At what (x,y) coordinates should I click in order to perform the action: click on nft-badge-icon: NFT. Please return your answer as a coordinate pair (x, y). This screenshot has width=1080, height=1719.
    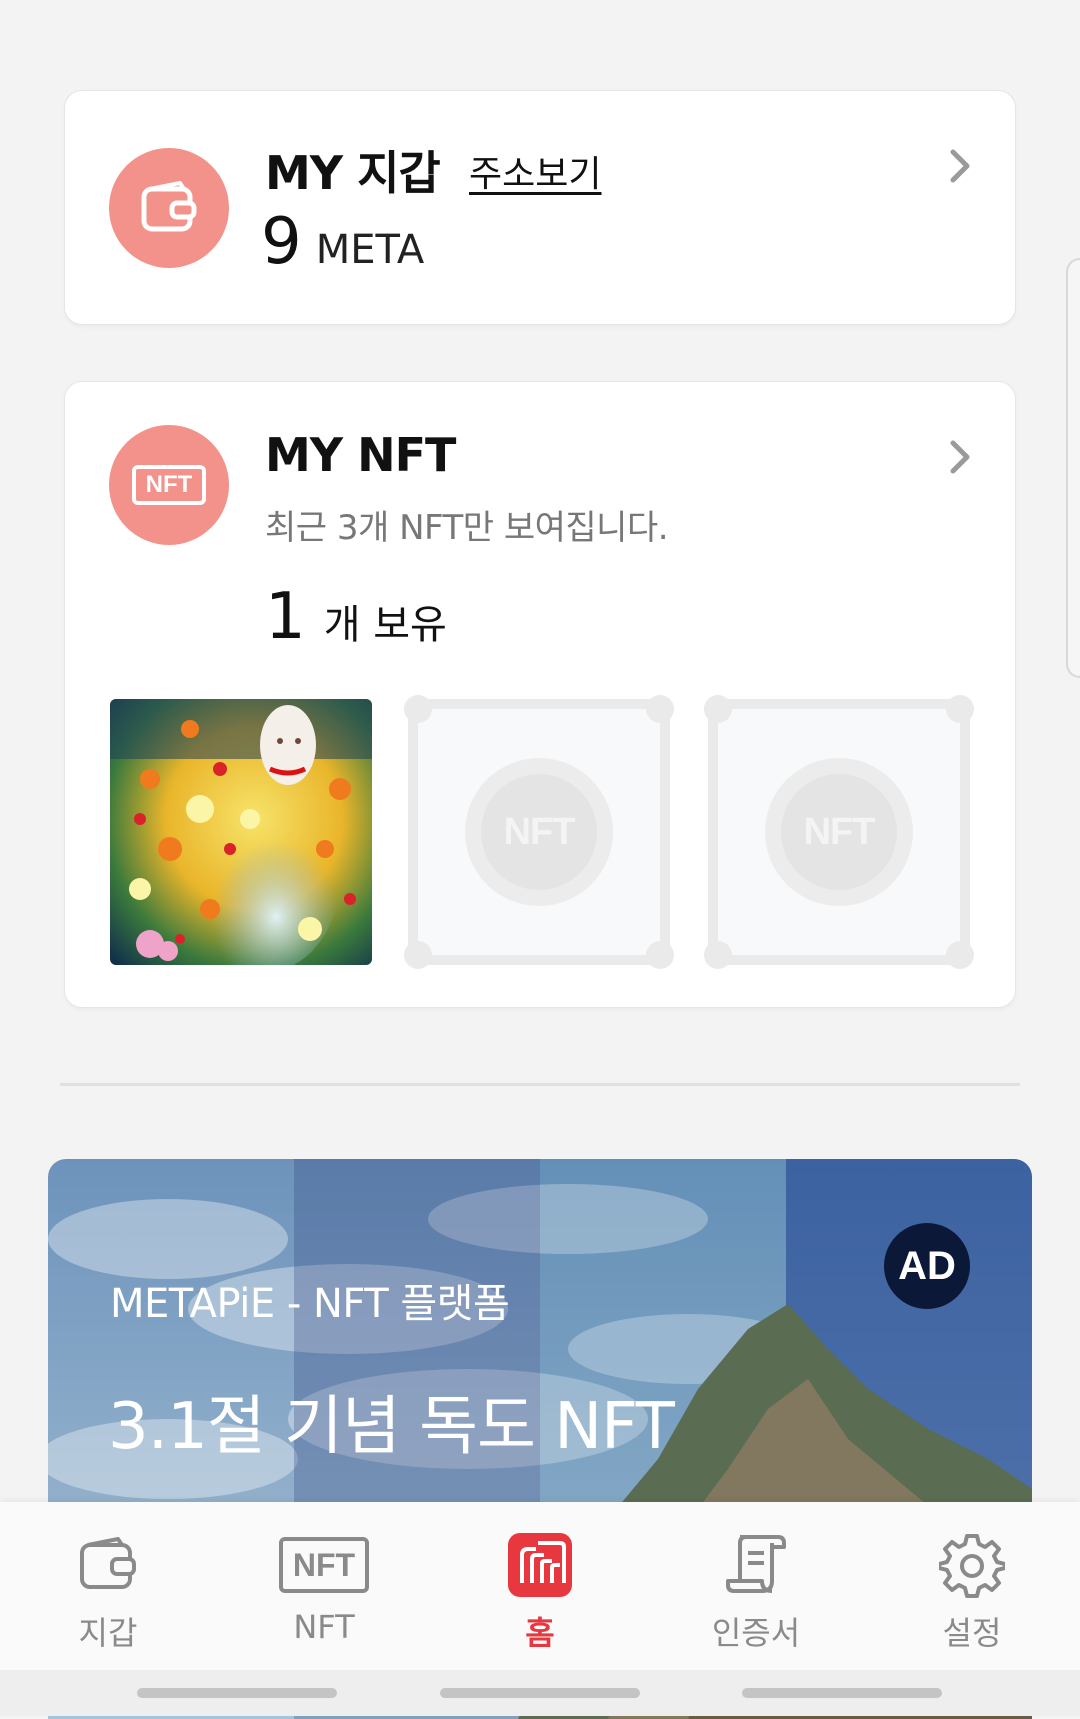
    Looking at the image, I should click on (169, 485).